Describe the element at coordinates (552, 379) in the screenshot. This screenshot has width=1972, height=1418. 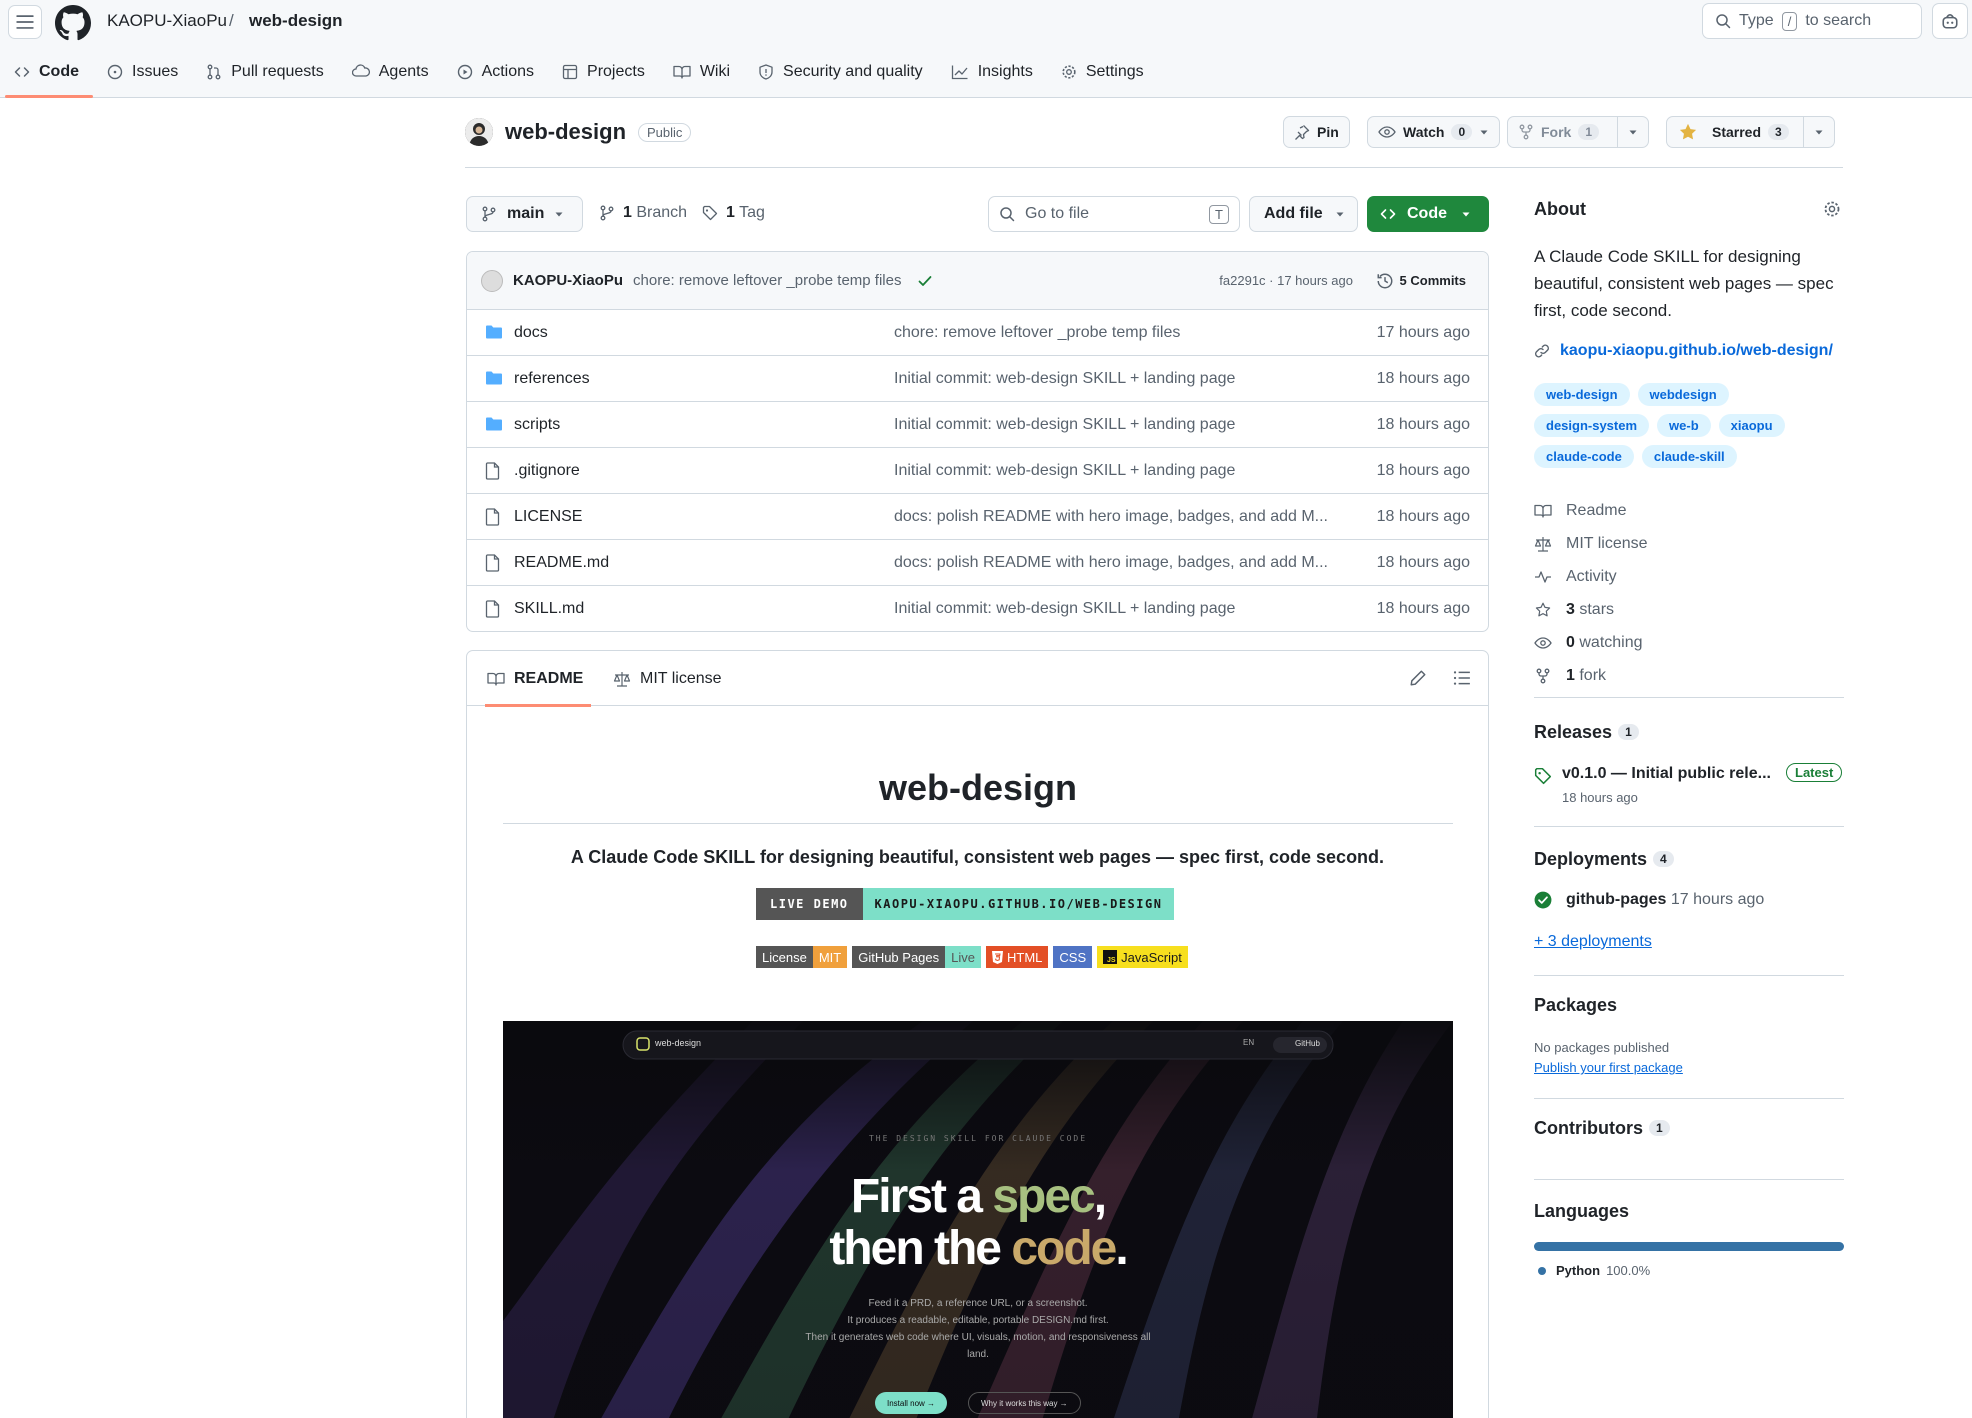
I see `file-name: references` at that location.